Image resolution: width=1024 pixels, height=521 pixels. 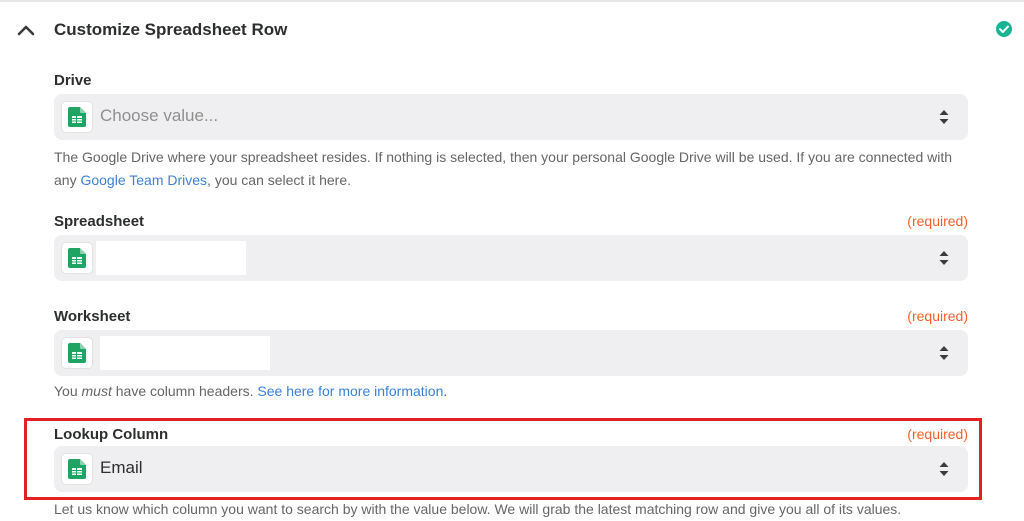 I want to click on worksheet-help-text-mid: have column headers., so click(x=184, y=391).